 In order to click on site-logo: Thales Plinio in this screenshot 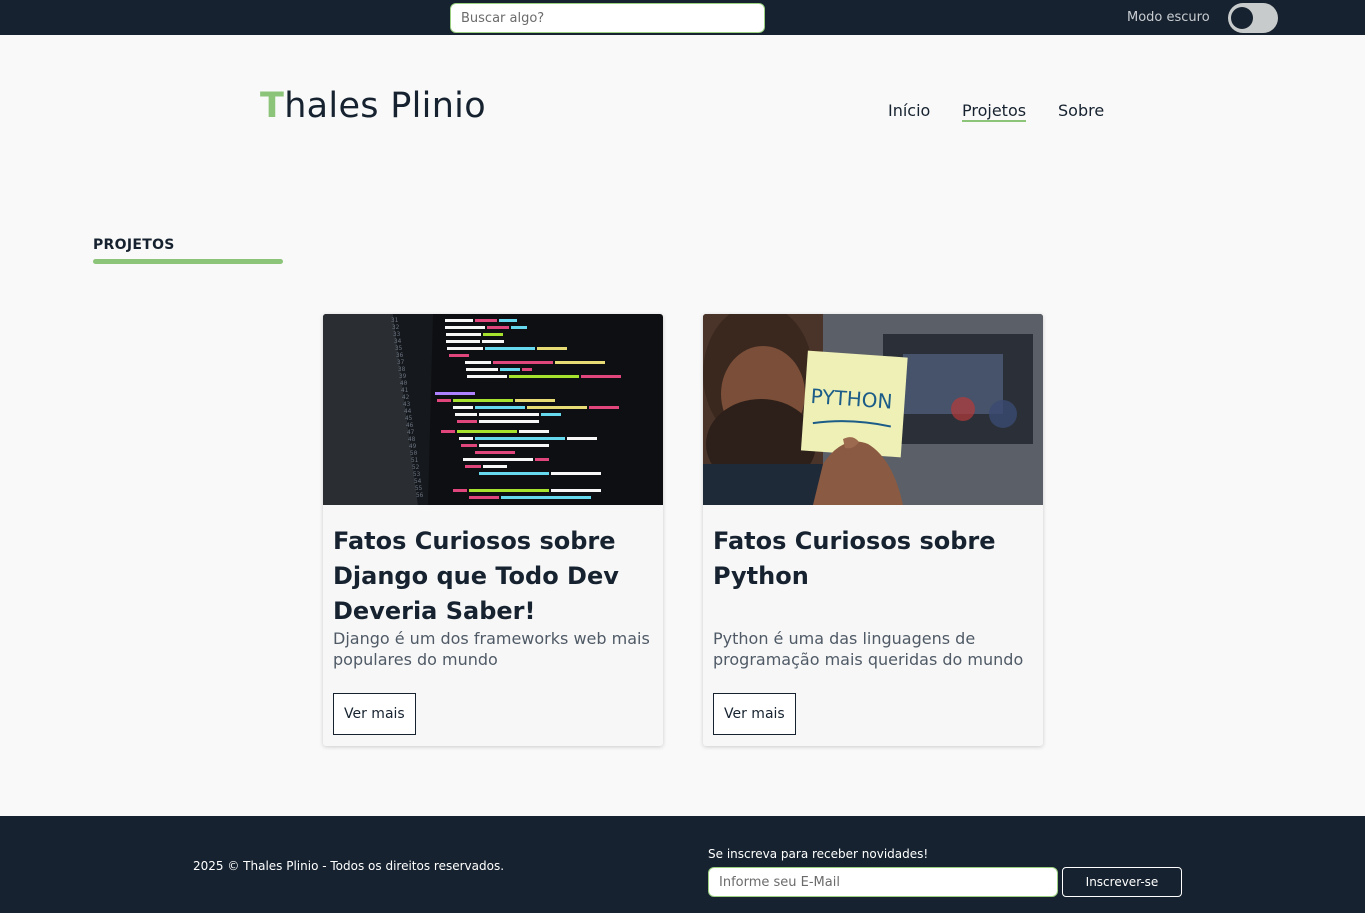, I will do `click(373, 106)`.